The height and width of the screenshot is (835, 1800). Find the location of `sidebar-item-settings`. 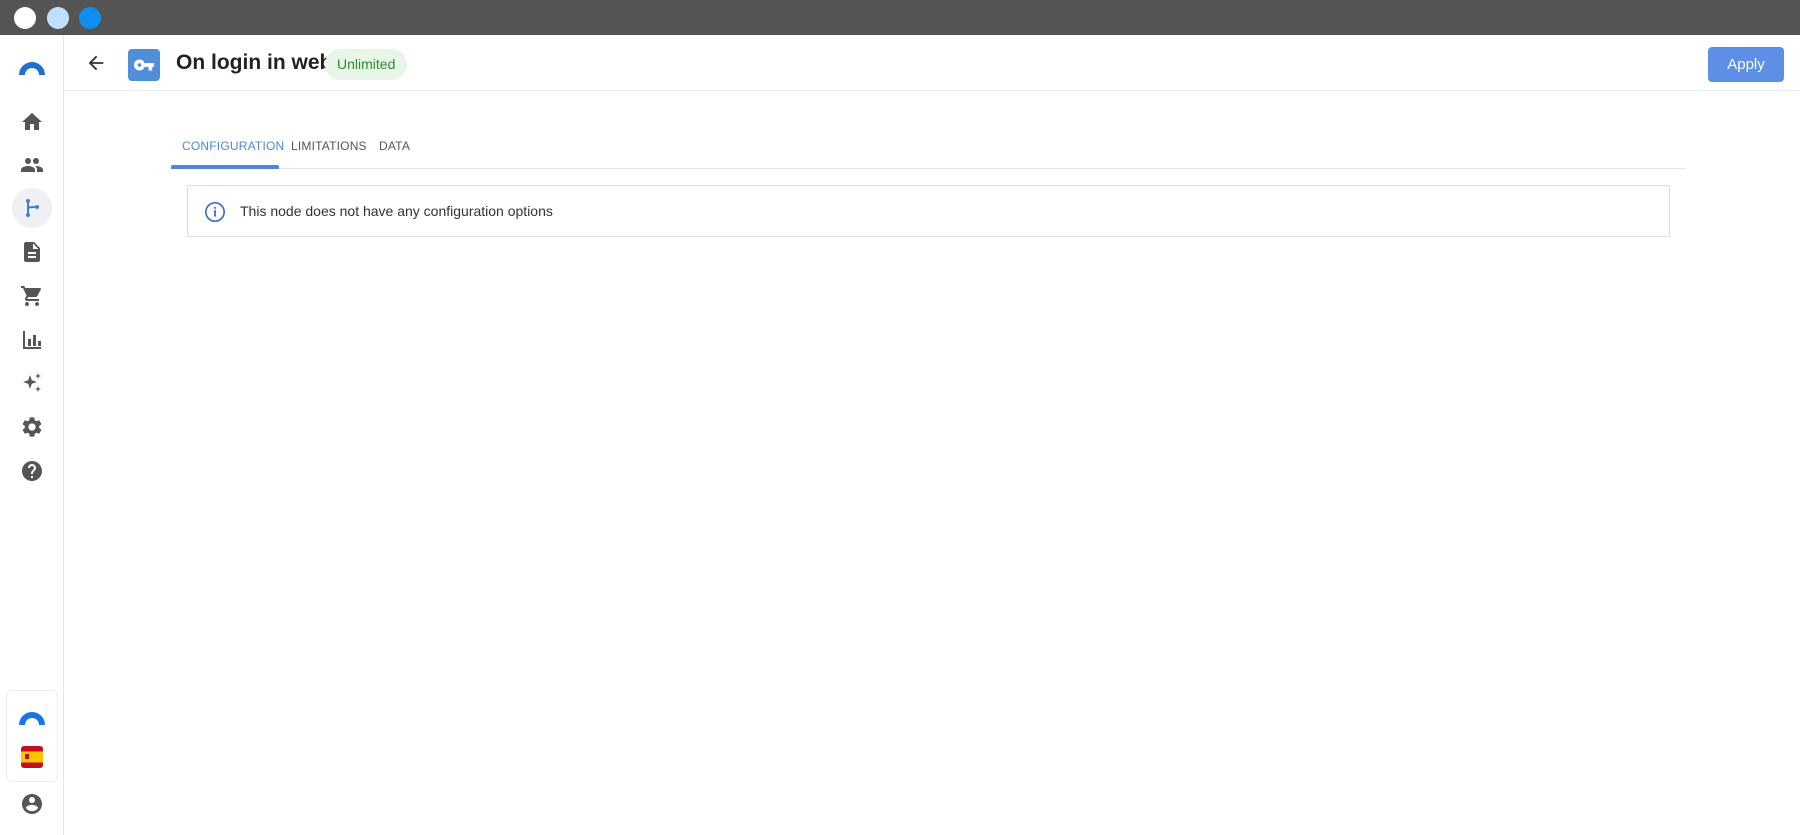

sidebar-item-settings is located at coordinates (32, 427).